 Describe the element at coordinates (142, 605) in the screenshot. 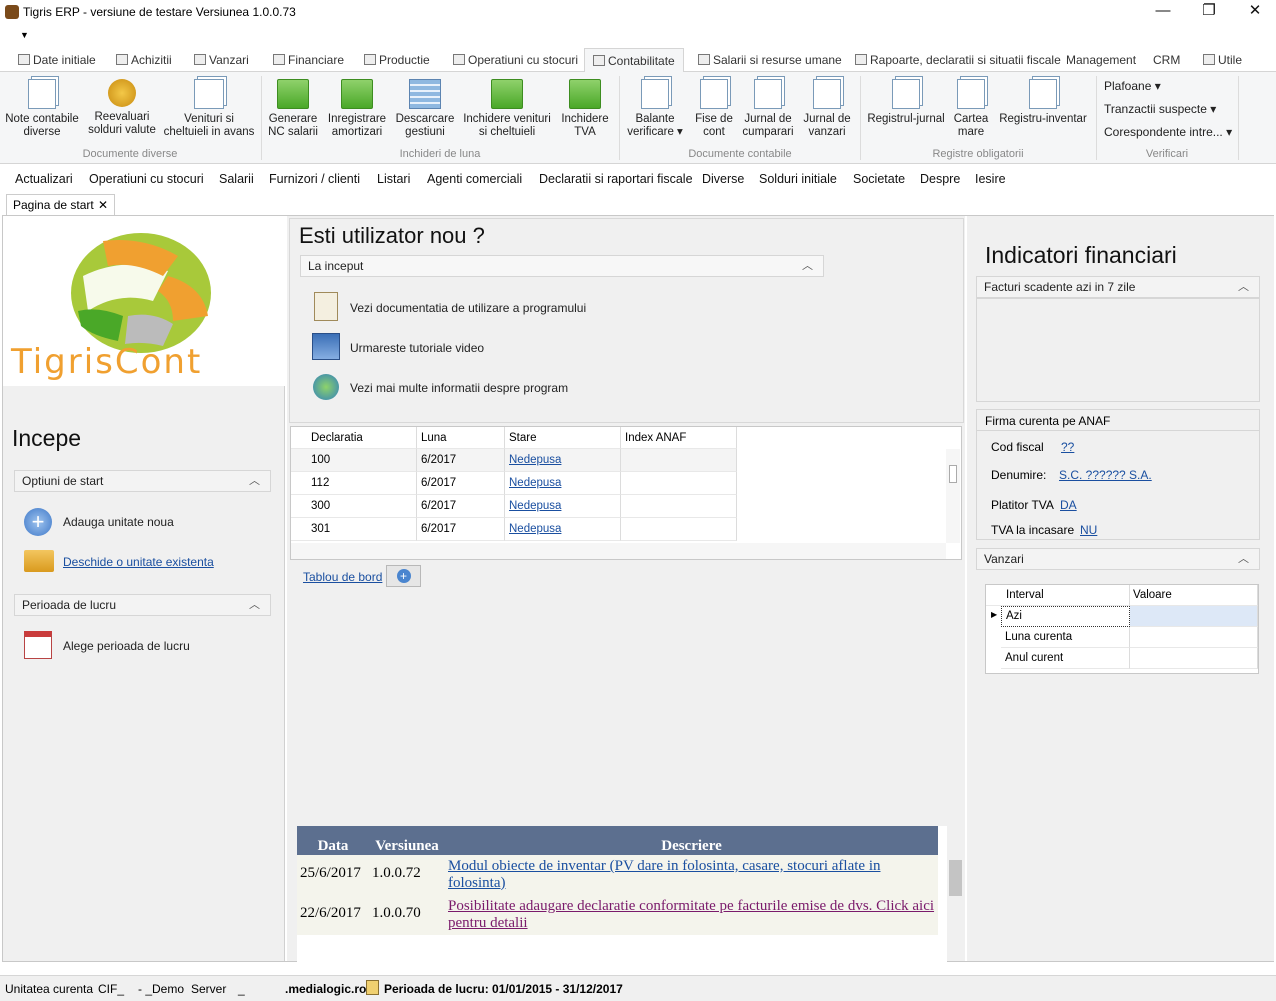

I see `perioada-de-lucru-section: Perioada de lucru ︿` at that location.